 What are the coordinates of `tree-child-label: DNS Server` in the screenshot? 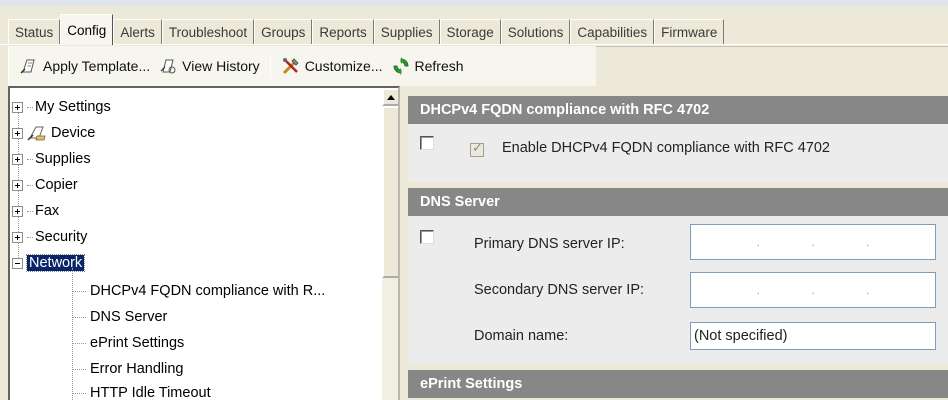 It's located at (129, 317).